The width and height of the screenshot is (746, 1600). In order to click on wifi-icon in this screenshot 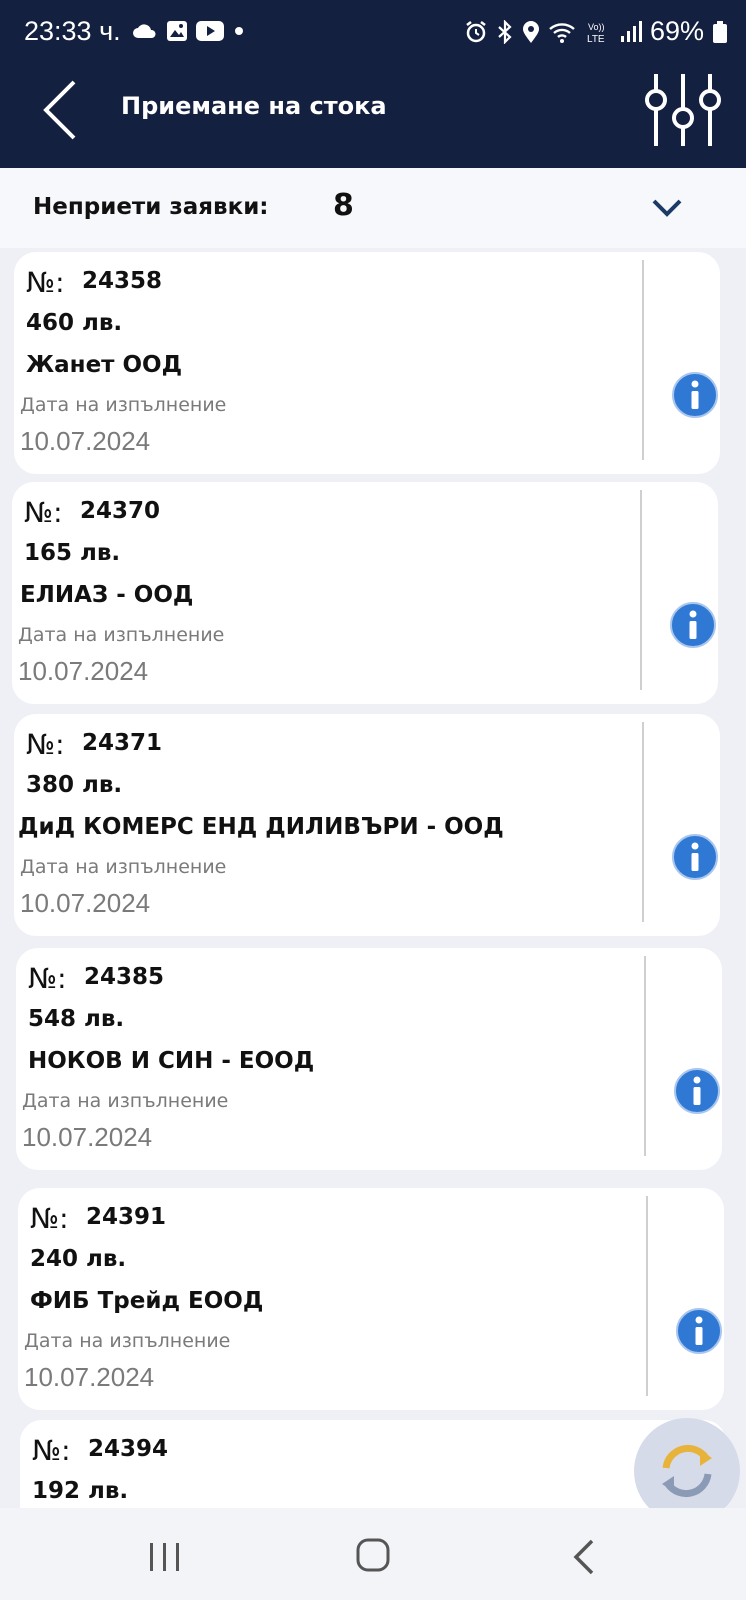, I will do `click(562, 32)`.